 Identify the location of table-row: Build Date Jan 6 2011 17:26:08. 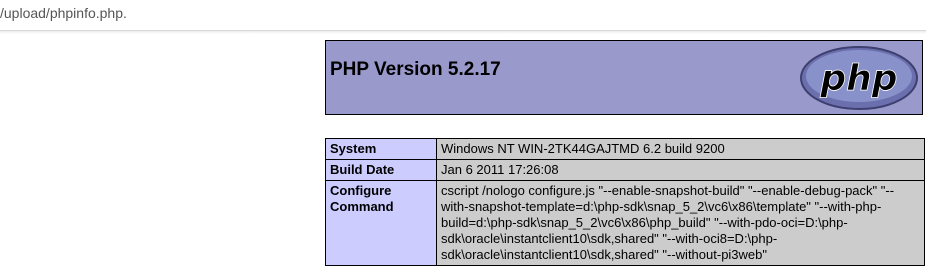
(625, 170).